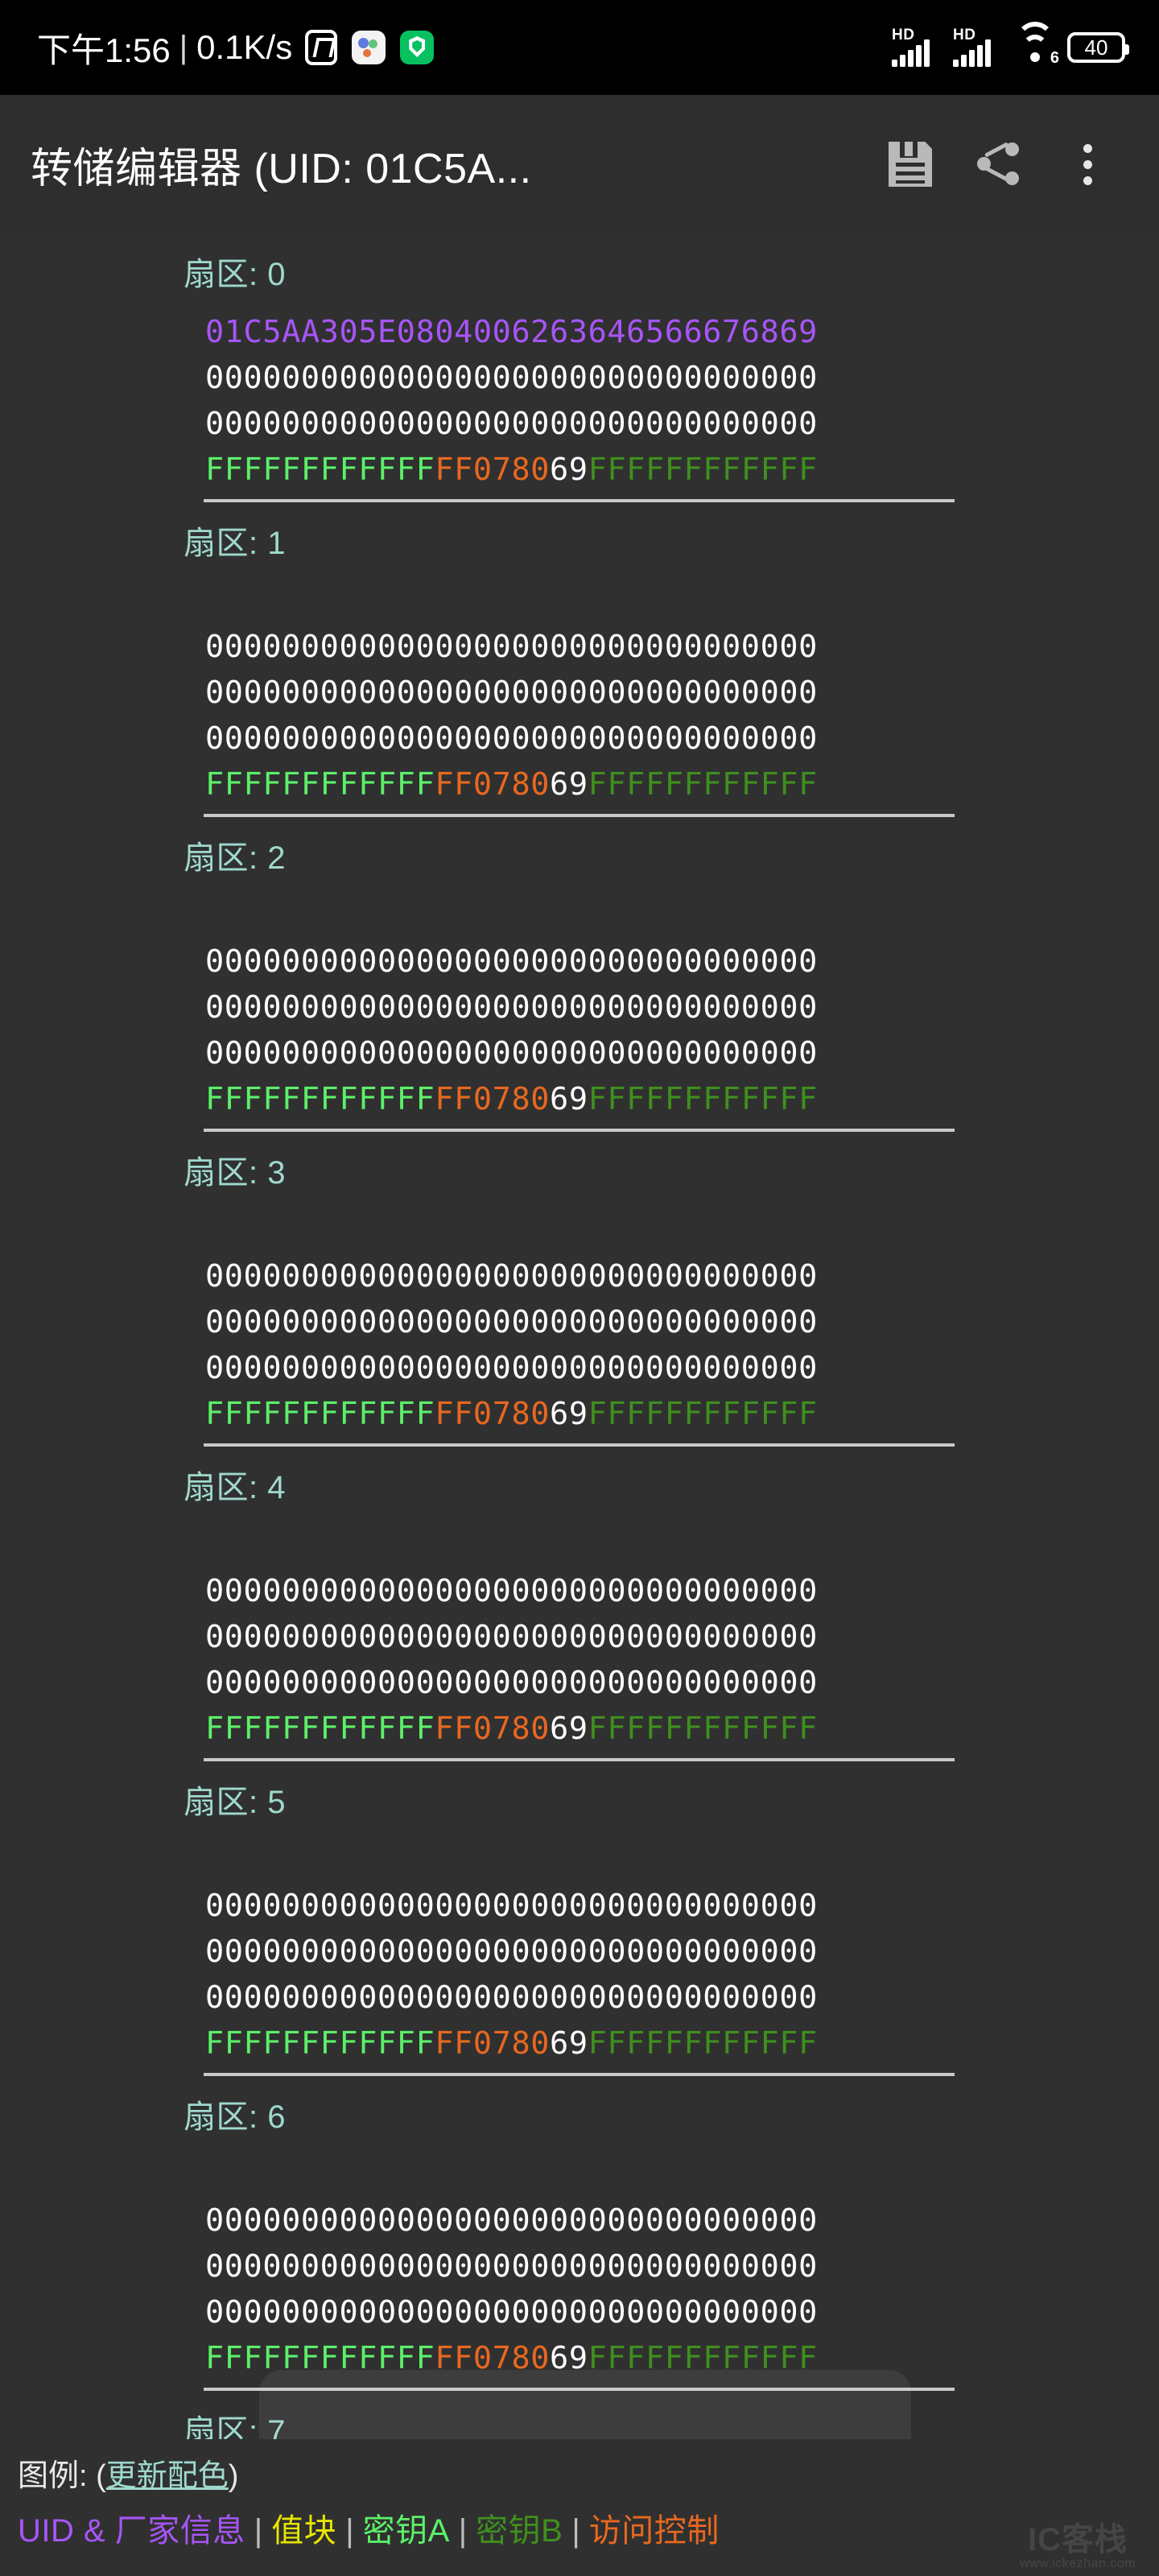 This screenshot has height=2576, width=1159. I want to click on assistant-icon, so click(369, 47).